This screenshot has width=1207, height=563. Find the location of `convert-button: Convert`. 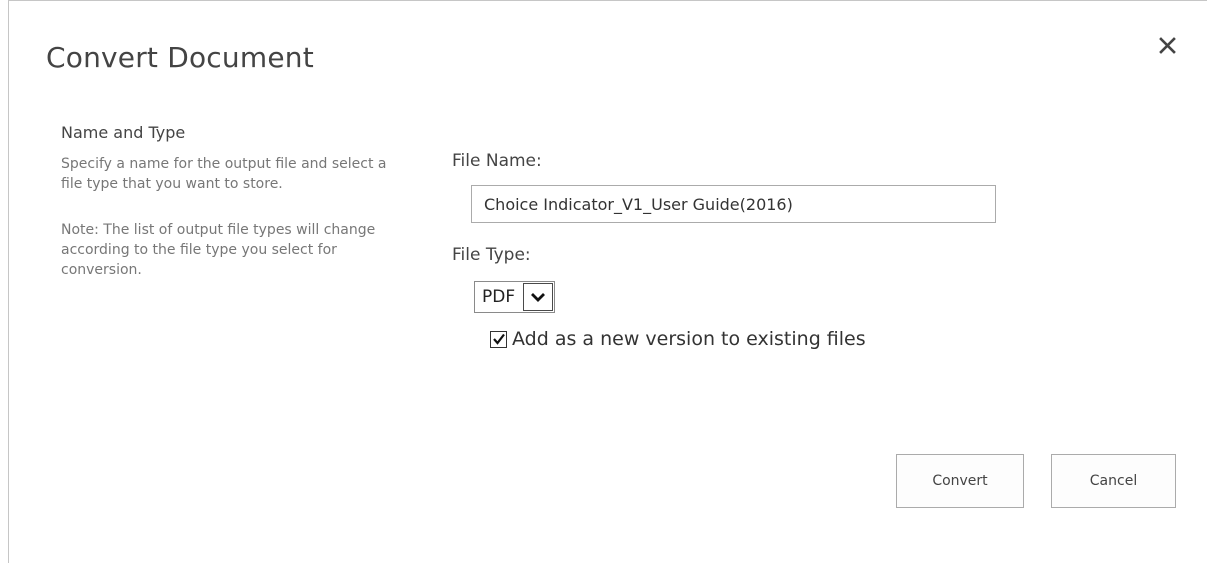

convert-button: Convert is located at coordinates (960, 481).